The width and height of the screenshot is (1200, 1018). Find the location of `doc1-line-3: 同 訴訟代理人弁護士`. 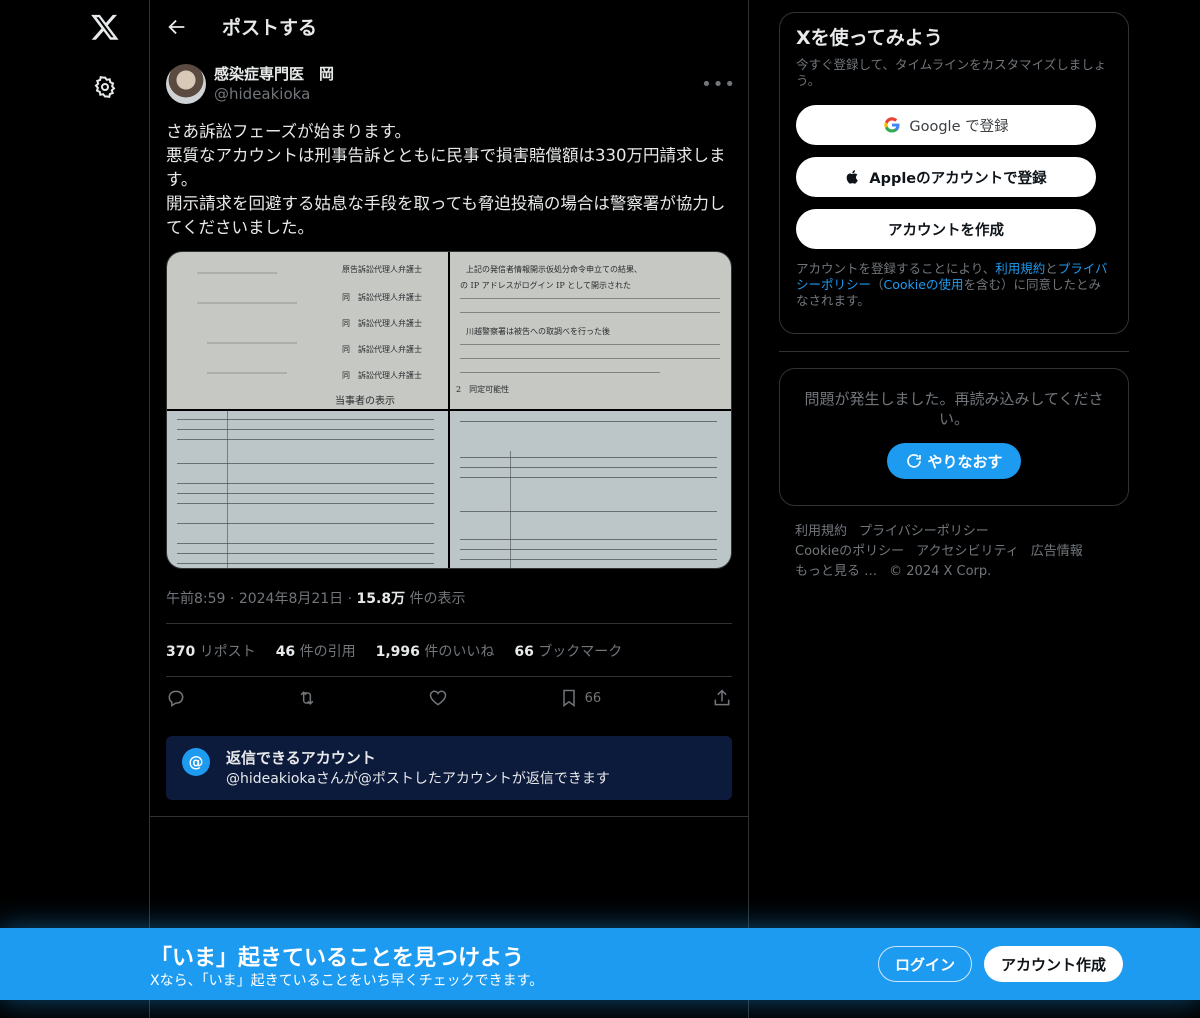

doc1-line-3: 同 訴訟代理人弁護士 is located at coordinates (382, 323).